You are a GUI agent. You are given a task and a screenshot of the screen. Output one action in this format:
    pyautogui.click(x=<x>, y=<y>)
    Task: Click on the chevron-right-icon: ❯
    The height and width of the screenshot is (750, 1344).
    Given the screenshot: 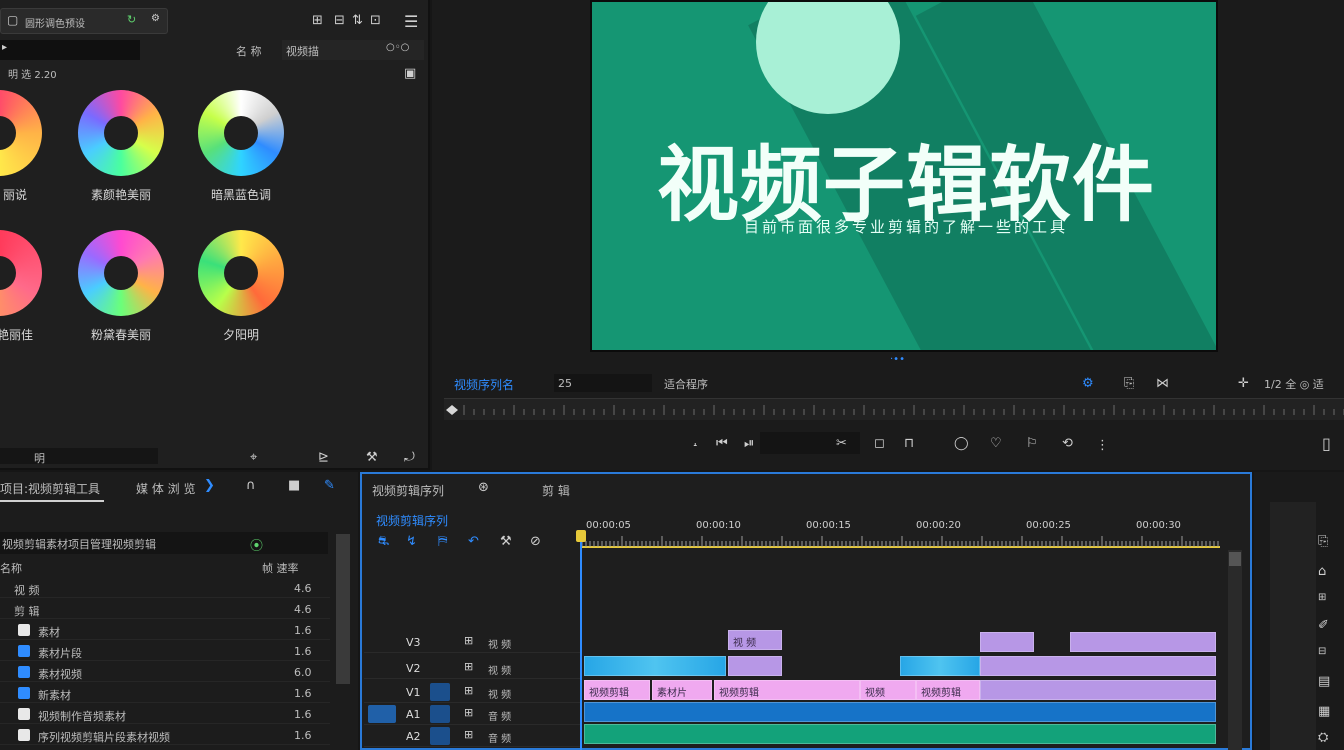 What is the action you would take?
    pyautogui.click(x=209, y=485)
    